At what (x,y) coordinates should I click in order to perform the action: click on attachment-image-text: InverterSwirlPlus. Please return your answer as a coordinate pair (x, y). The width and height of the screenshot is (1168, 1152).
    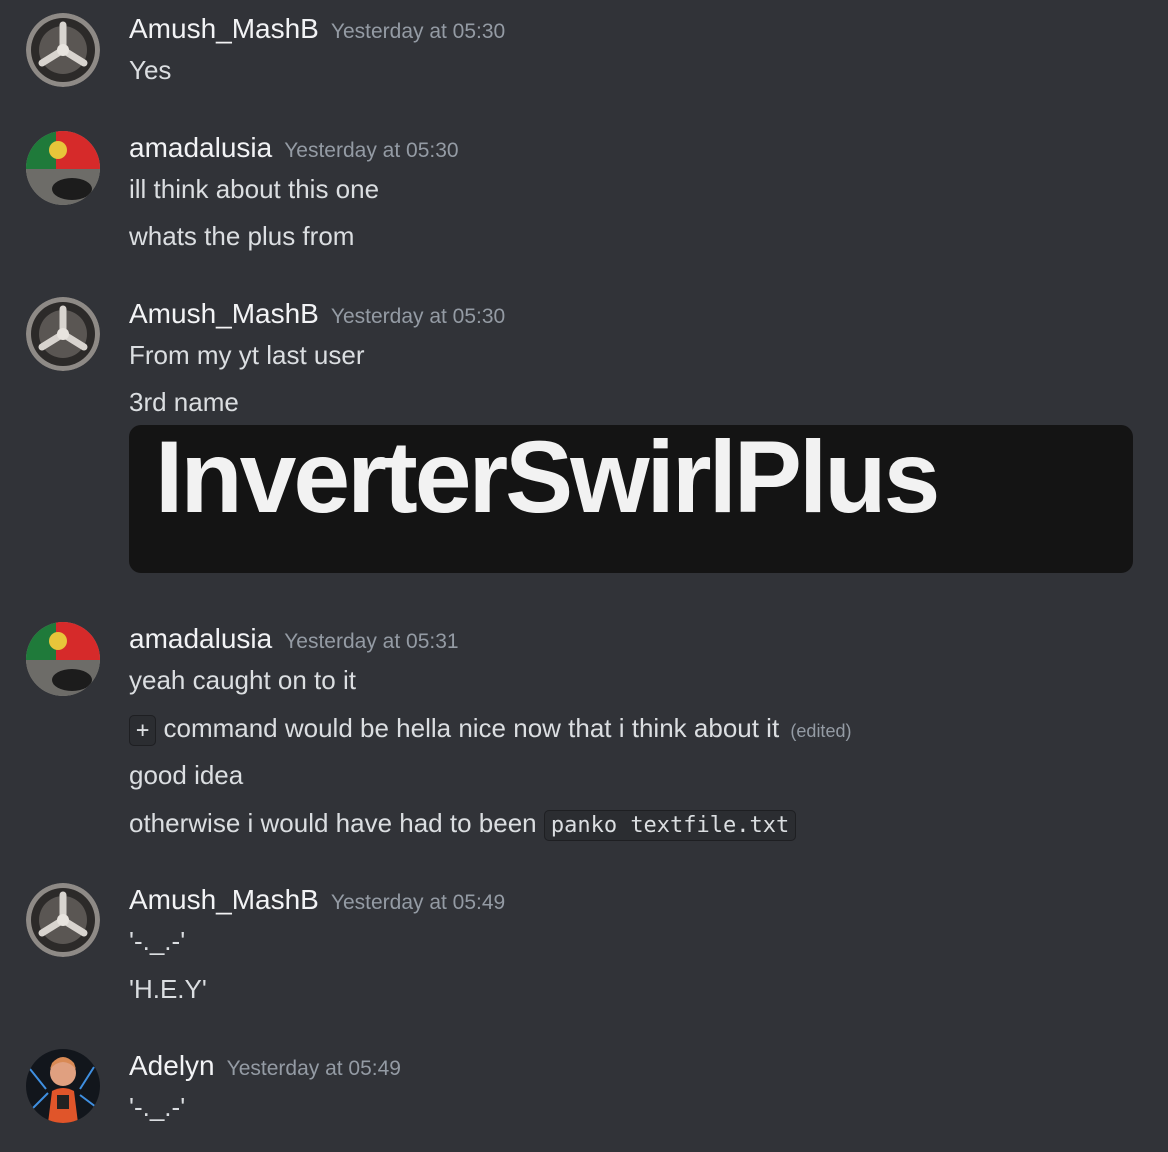
    Looking at the image, I should click on (547, 479).